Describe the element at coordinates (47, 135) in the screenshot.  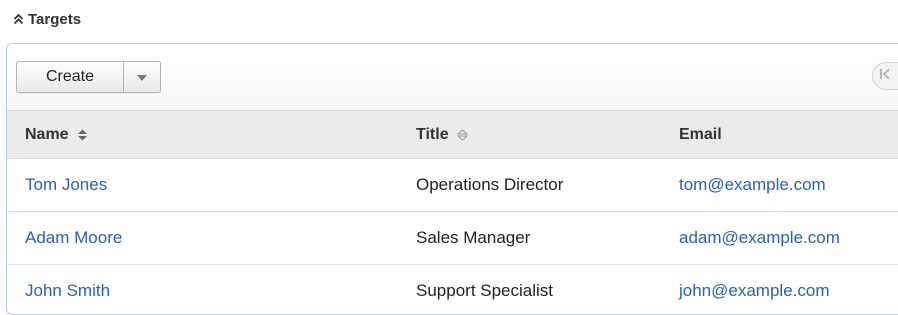
I see `column-header-label: Name` at that location.